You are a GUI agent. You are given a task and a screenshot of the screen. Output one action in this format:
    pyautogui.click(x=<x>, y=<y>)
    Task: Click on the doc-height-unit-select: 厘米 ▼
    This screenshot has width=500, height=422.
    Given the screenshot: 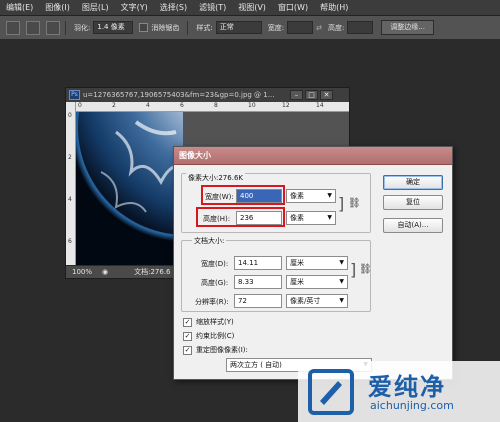 What is the action you would take?
    pyautogui.click(x=317, y=282)
    